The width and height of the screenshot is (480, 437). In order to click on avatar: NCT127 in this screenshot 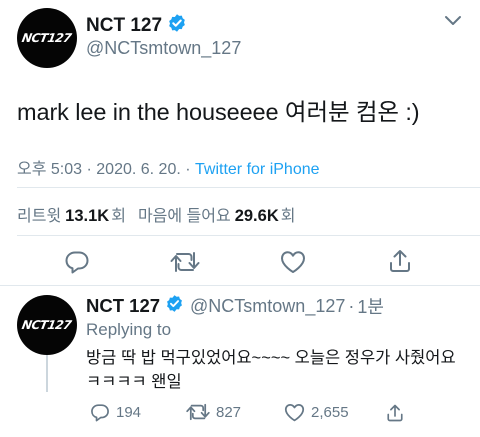, I will do `click(47, 38)`.